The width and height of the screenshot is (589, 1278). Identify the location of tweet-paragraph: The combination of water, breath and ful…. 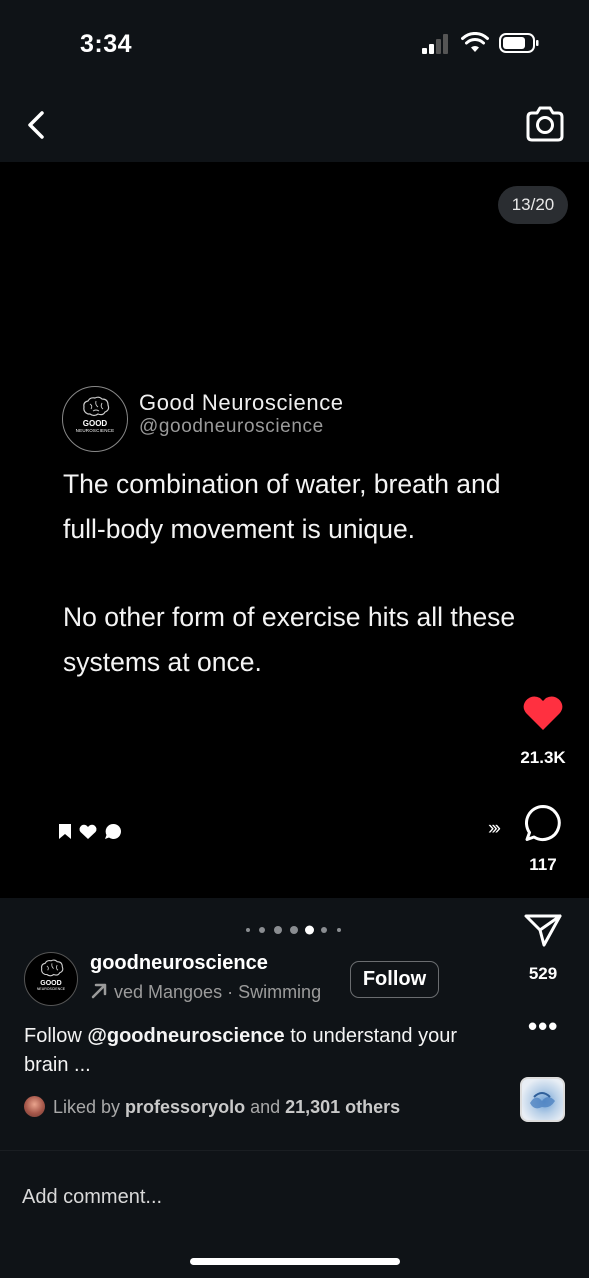
(282, 506).